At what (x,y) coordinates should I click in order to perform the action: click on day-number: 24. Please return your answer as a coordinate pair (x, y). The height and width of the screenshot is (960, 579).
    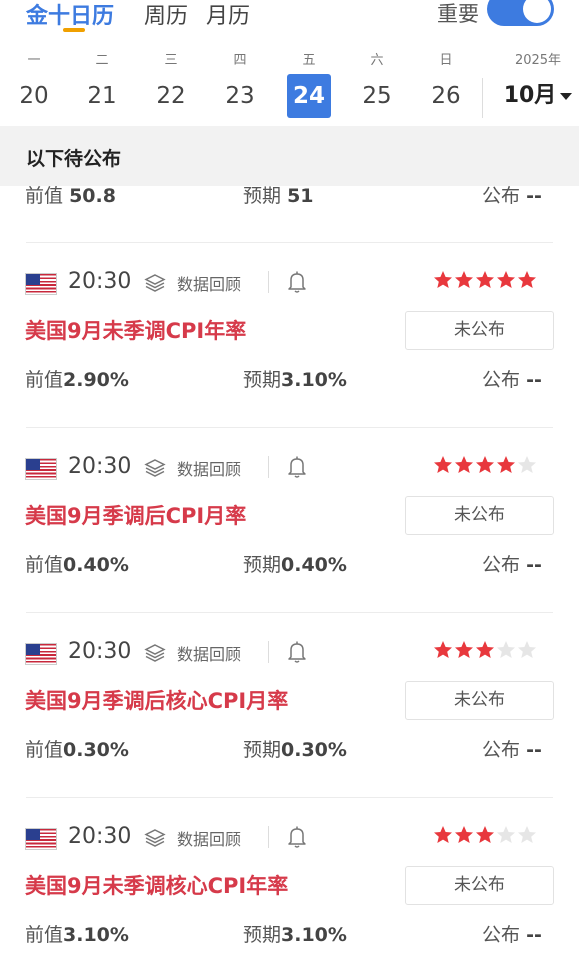
    Looking at the image, I should click on (309, 96).